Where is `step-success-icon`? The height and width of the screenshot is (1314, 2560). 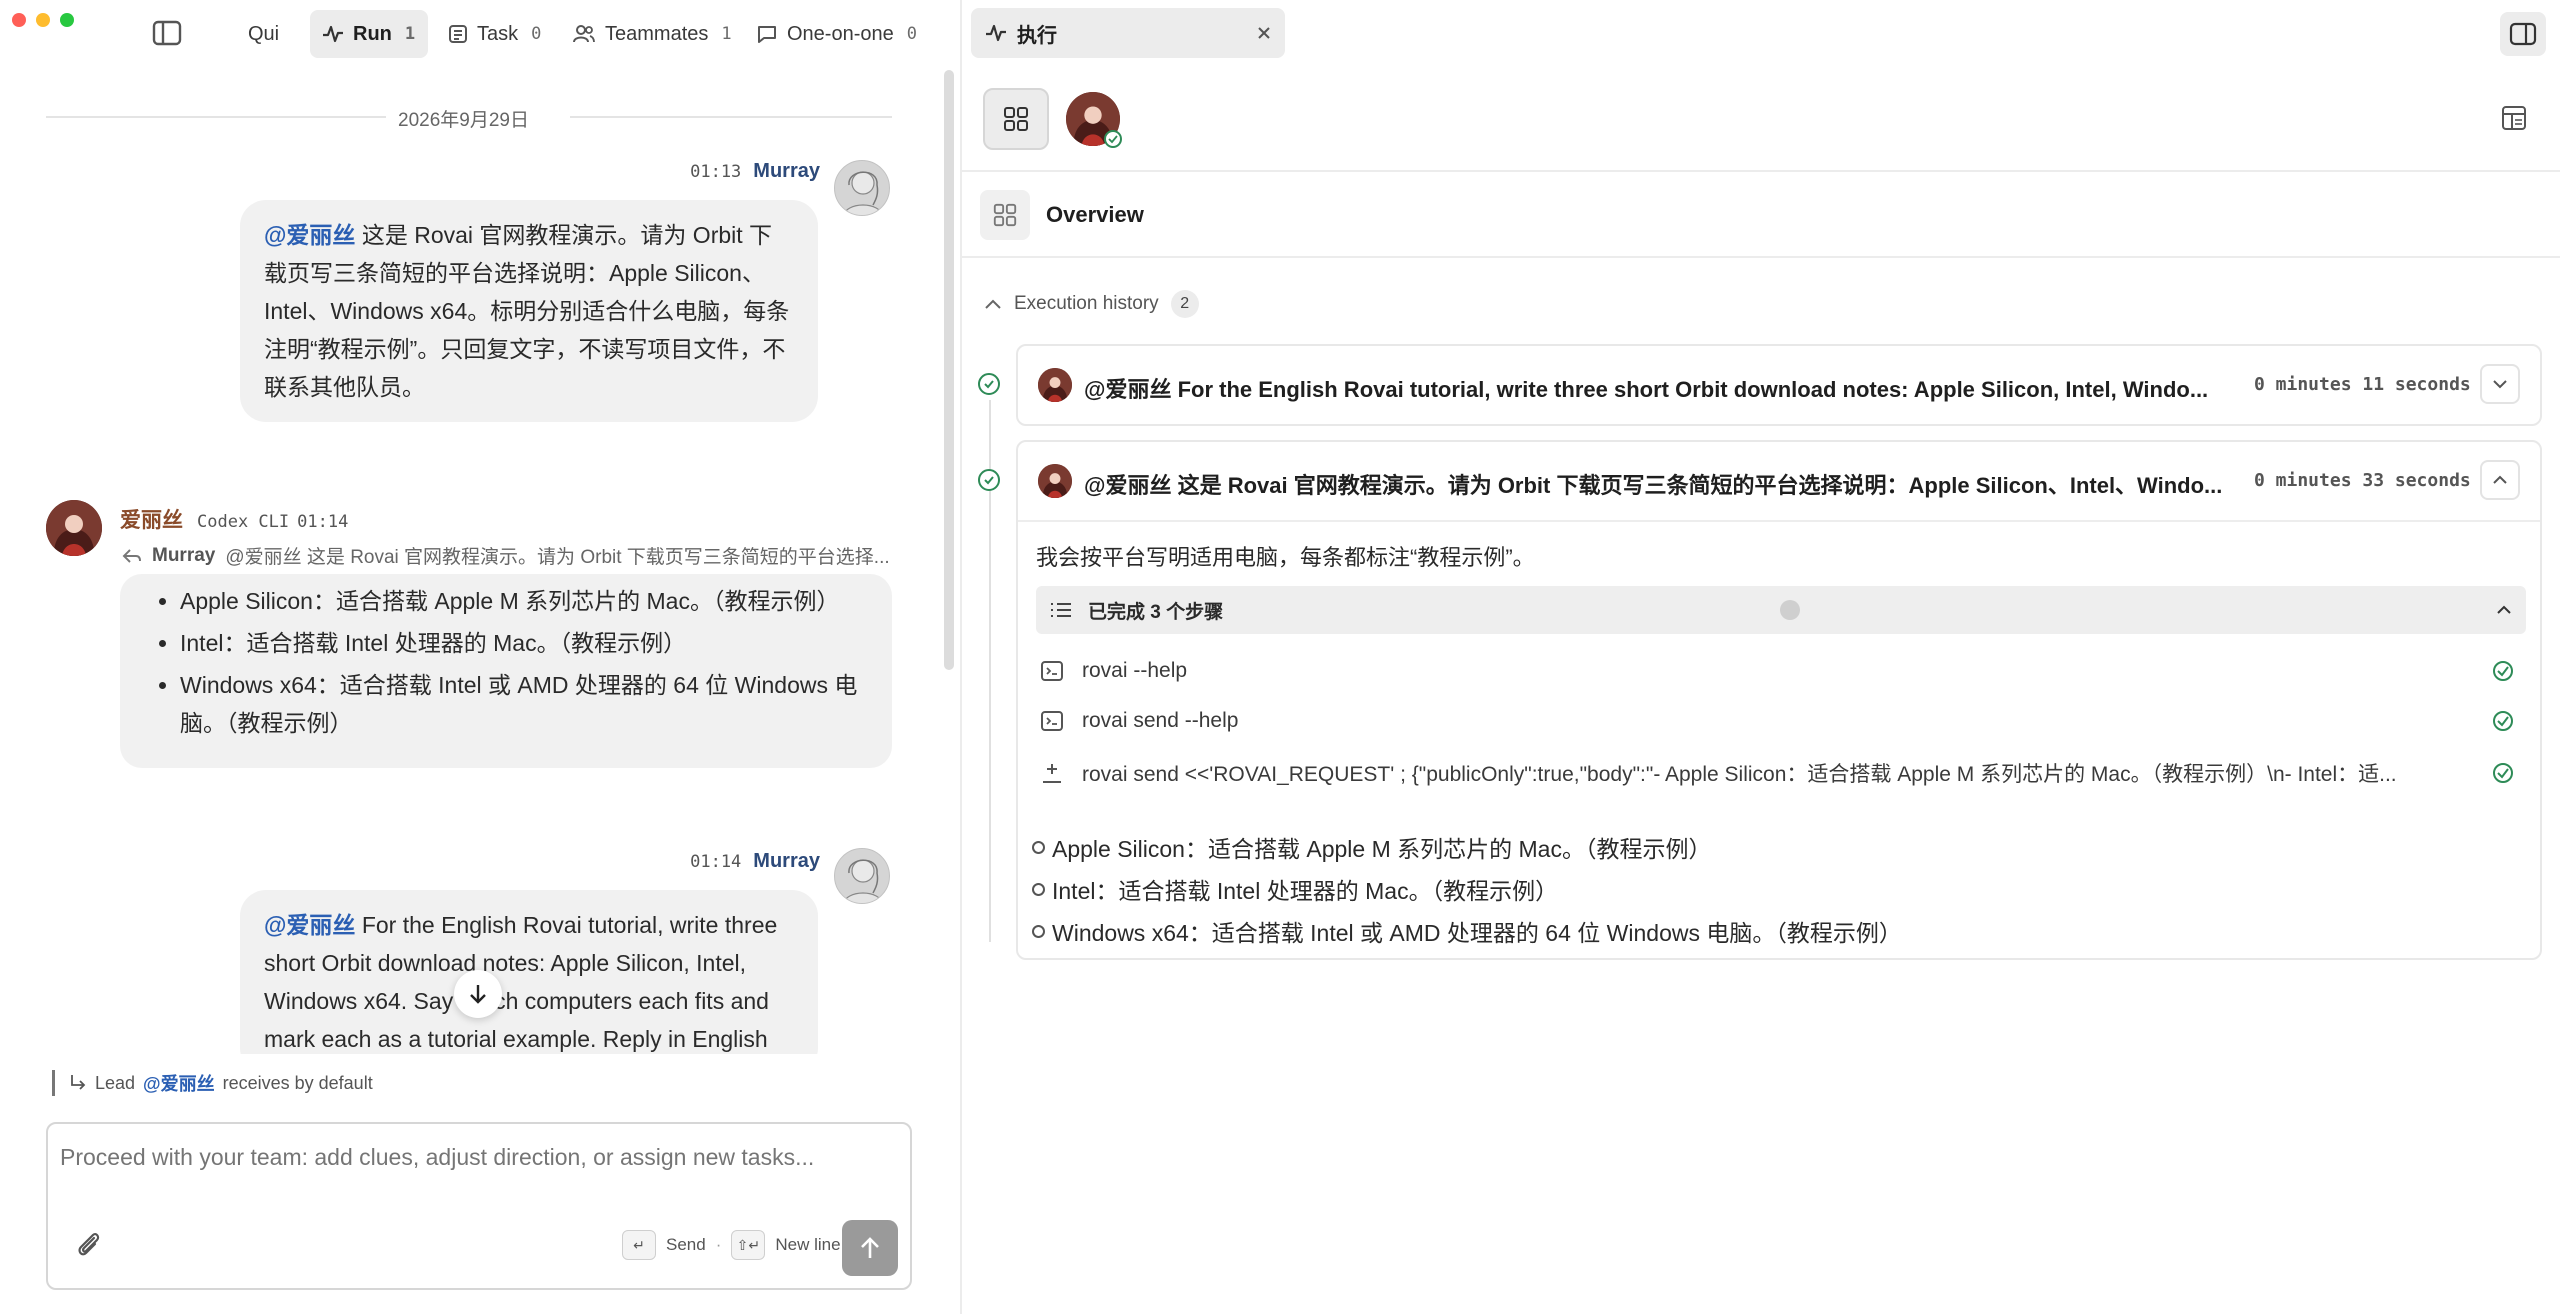 step-success-icon is located at coordinates (2503, 773).